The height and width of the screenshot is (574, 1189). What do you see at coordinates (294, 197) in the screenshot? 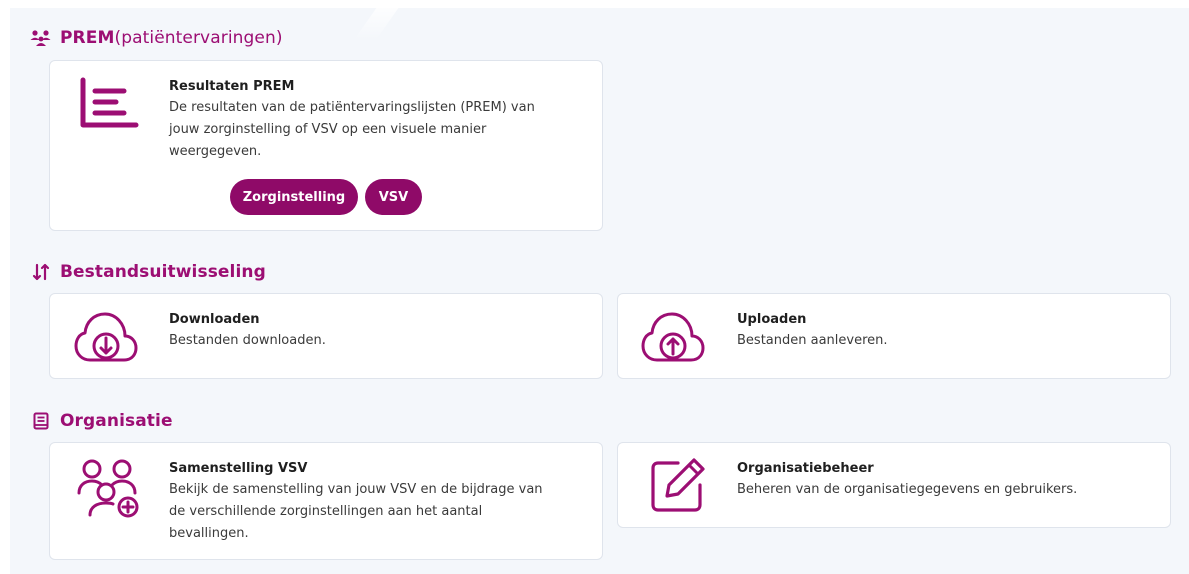
I see `zorginstelling-button: Zorginstelling` at bounding box center [294, 197].